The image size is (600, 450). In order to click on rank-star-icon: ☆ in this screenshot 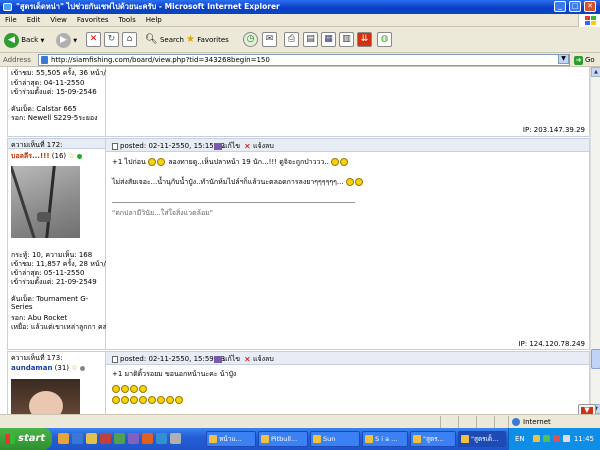, I will do `click(74, 368)`.